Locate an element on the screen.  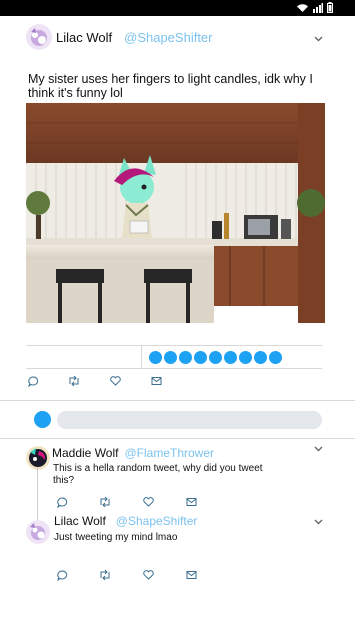
status-icons is located at coordinates (314, 7).